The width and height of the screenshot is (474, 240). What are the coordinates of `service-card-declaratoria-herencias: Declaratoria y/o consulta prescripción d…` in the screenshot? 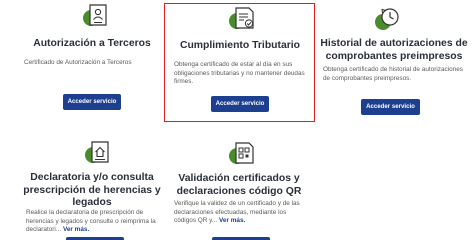 It's located at (92, 191).